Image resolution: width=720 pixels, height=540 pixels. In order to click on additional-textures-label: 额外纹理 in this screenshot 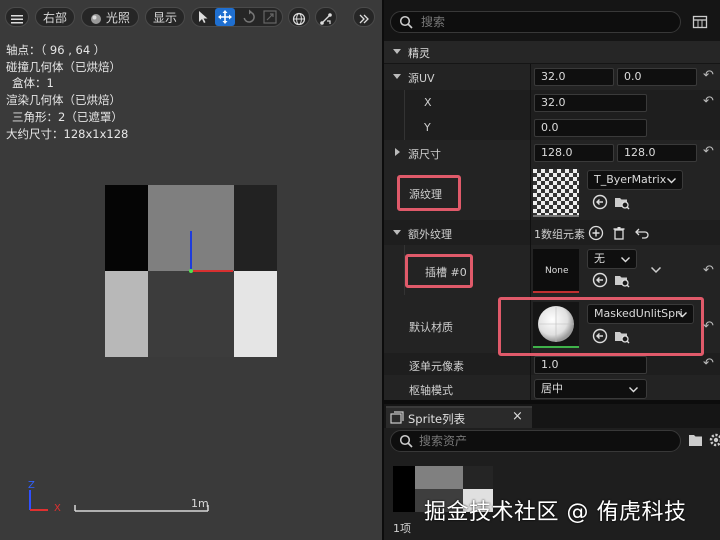, I will do `click(430, 234)`.